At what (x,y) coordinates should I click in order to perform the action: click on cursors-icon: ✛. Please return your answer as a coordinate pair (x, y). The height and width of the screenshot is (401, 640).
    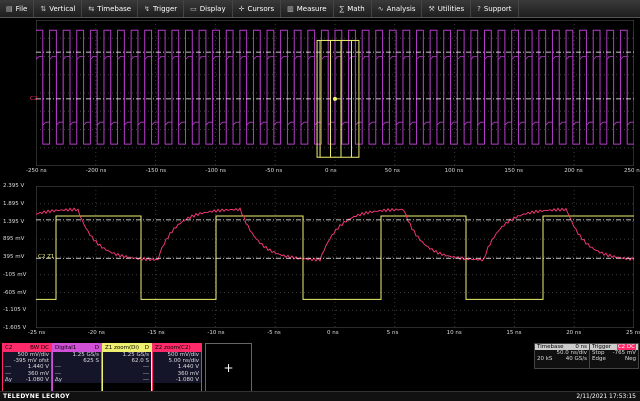
    Looking at the image, I should click on (241, 8).